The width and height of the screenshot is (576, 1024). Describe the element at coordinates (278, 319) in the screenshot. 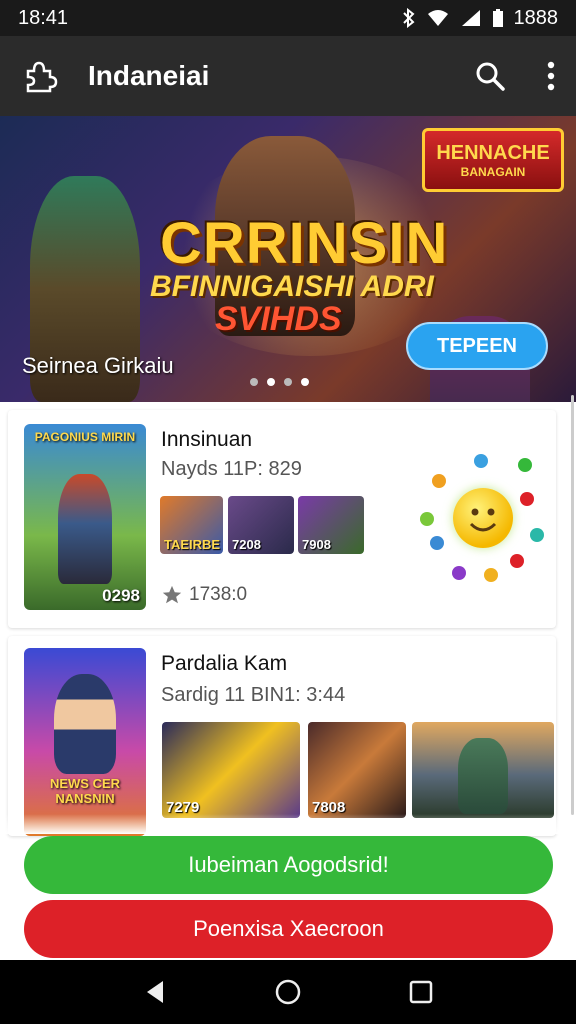

I see `hero-subtitle-2: SVIHDS` at that location.